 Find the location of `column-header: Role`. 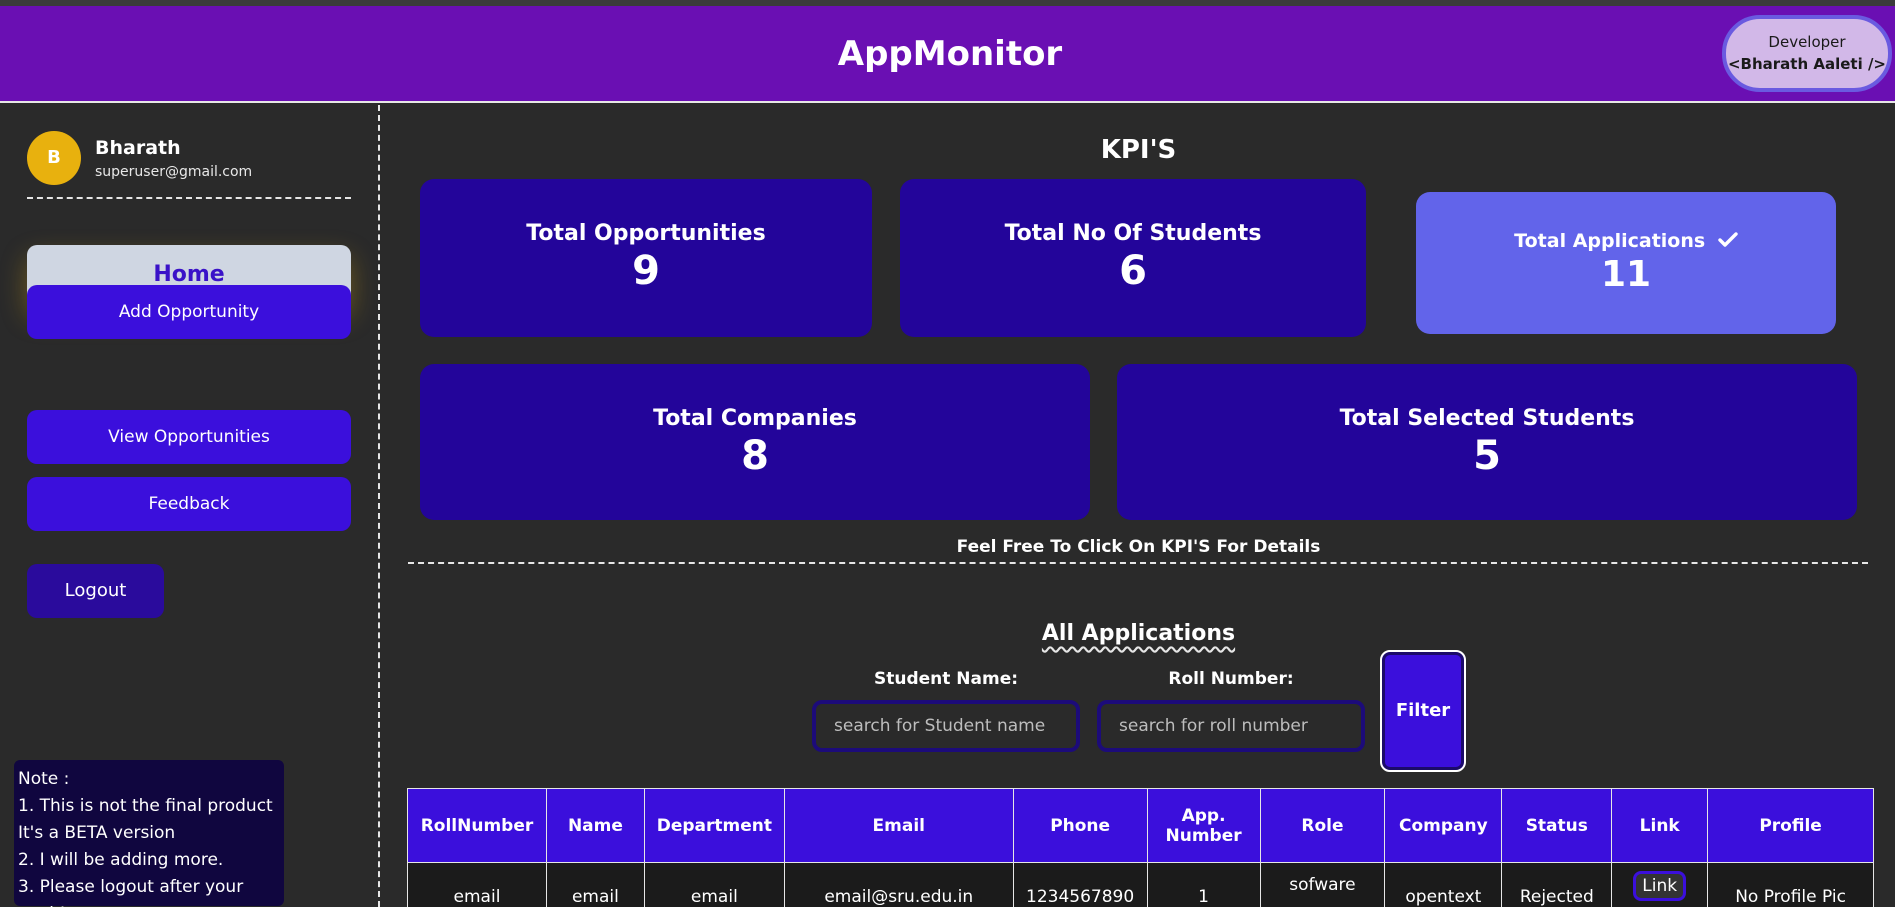

column-header: Role is located at coordinates (1322, 825).